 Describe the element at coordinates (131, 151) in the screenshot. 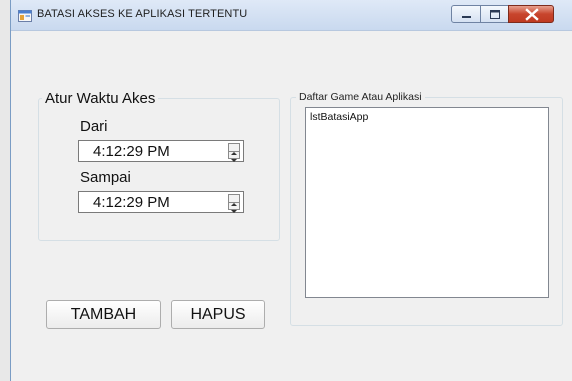

I see `from-time-value: 4:12:29 PM` at that location.